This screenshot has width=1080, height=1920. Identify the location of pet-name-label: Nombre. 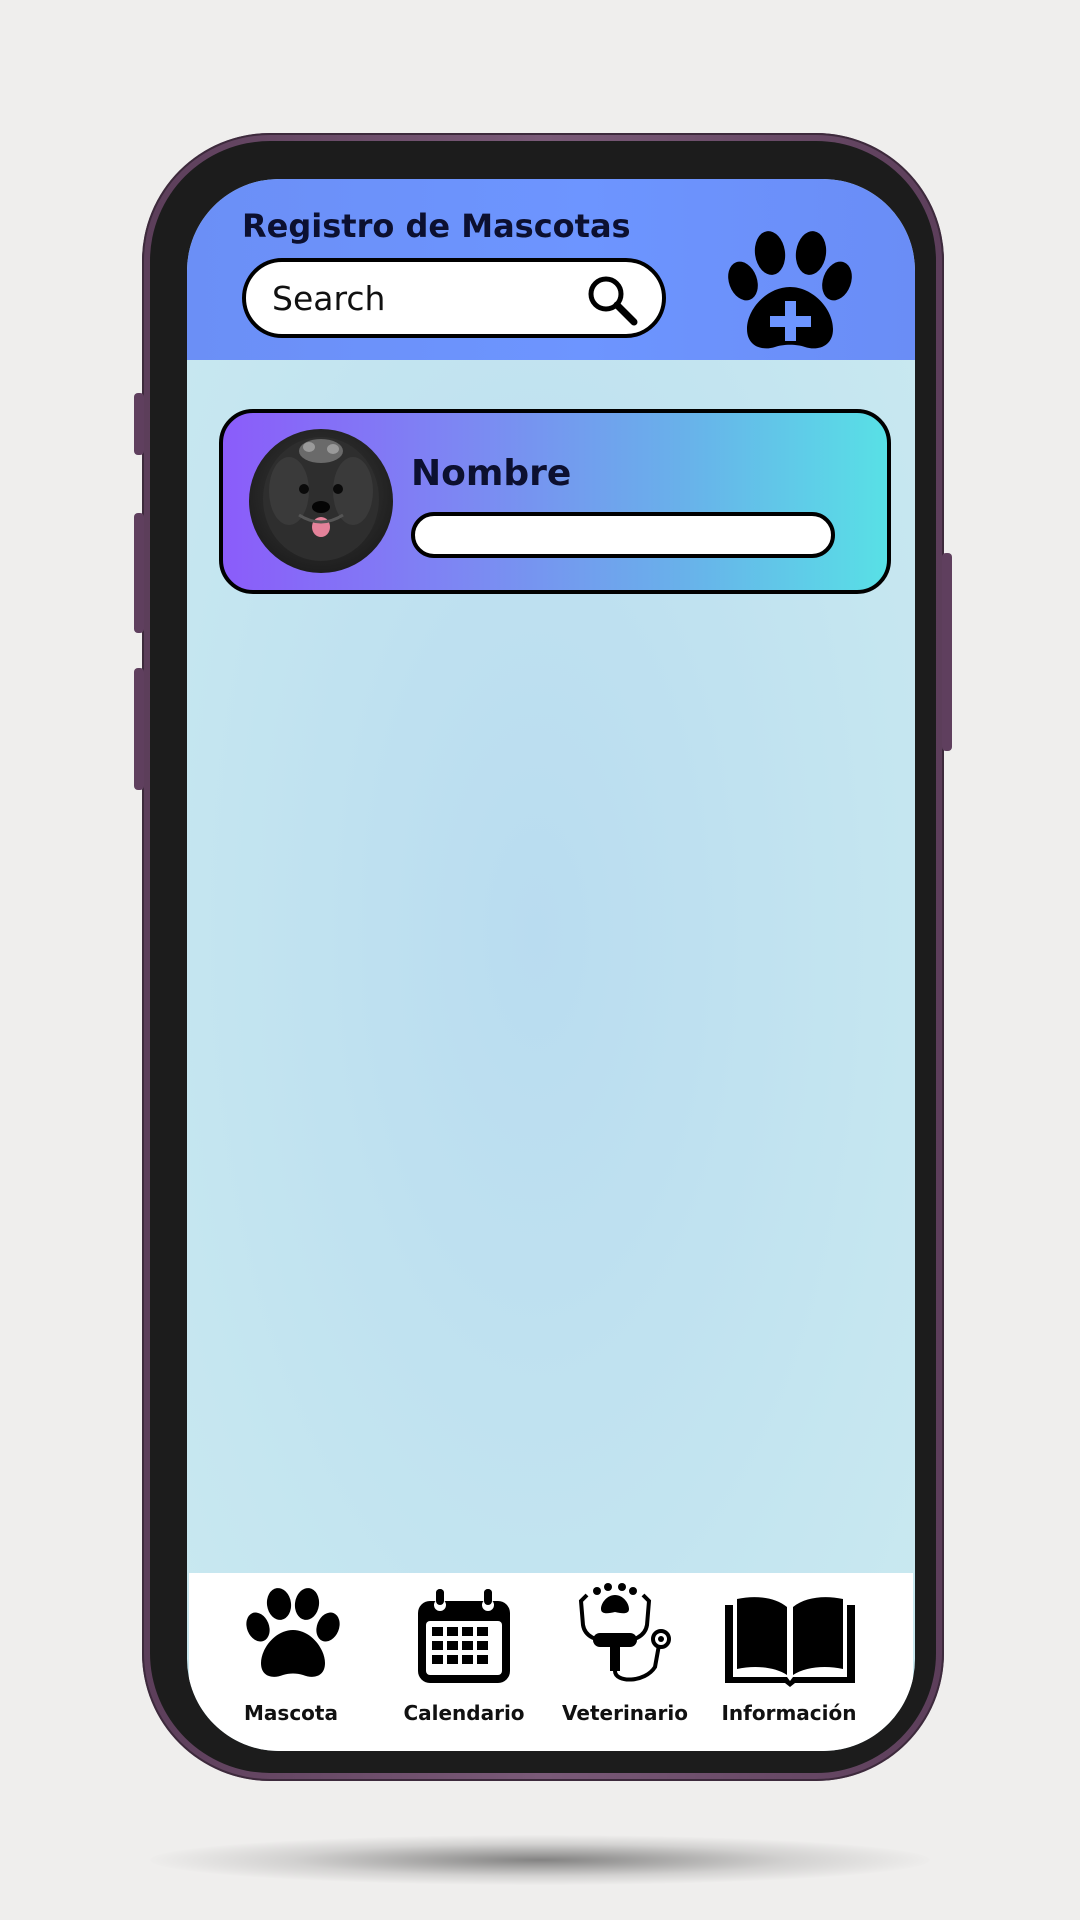
(491, 473).